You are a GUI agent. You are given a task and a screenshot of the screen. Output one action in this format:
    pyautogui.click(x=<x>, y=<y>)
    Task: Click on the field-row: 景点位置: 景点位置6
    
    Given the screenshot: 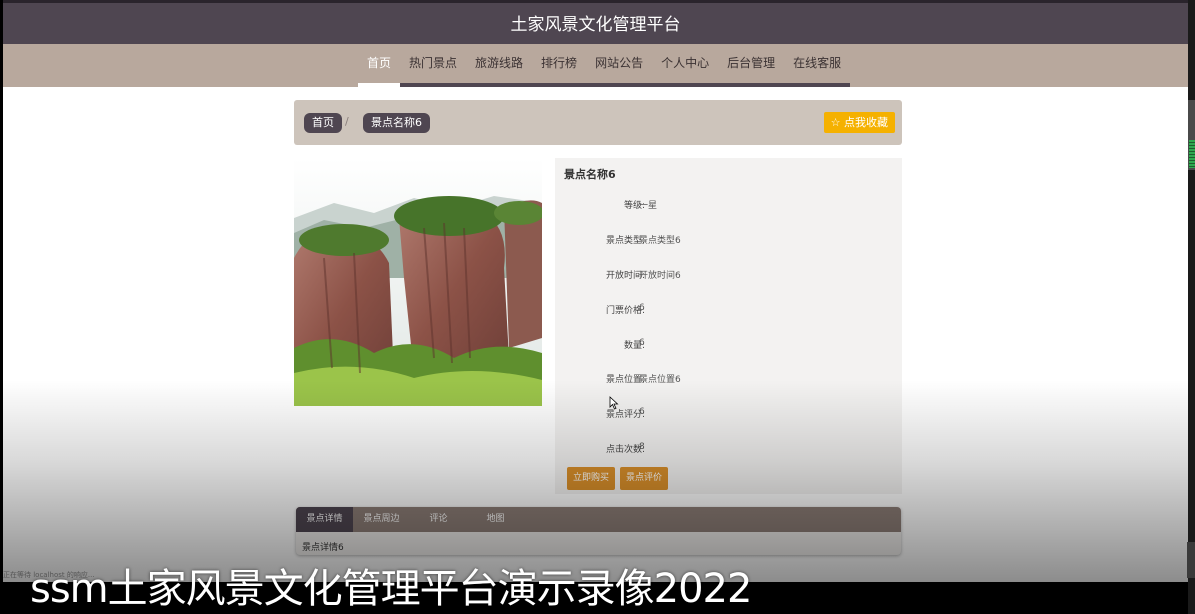 What is the action you would take?
    pyautogui.click(x=728, y=380)
    